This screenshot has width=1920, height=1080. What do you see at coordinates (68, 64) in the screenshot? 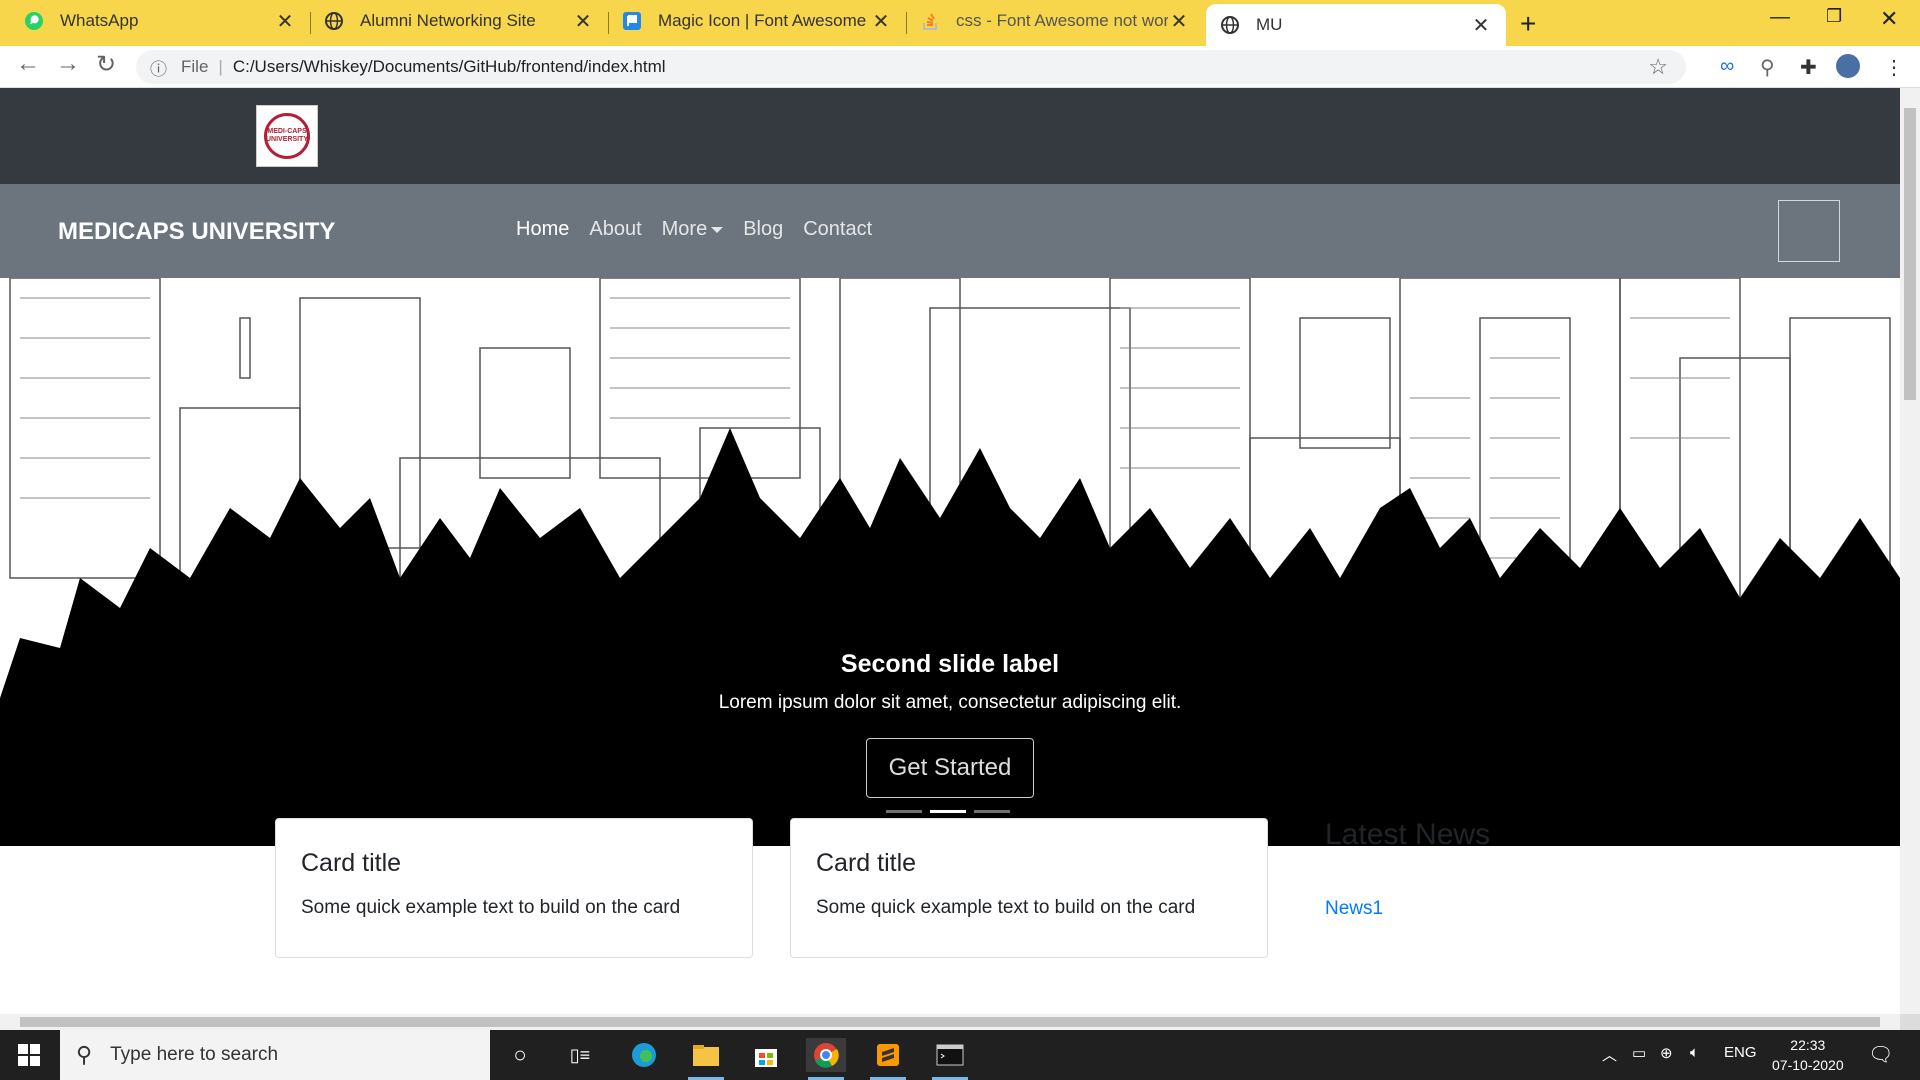
I see `forward-button: →` at bounding box center [68, 64].